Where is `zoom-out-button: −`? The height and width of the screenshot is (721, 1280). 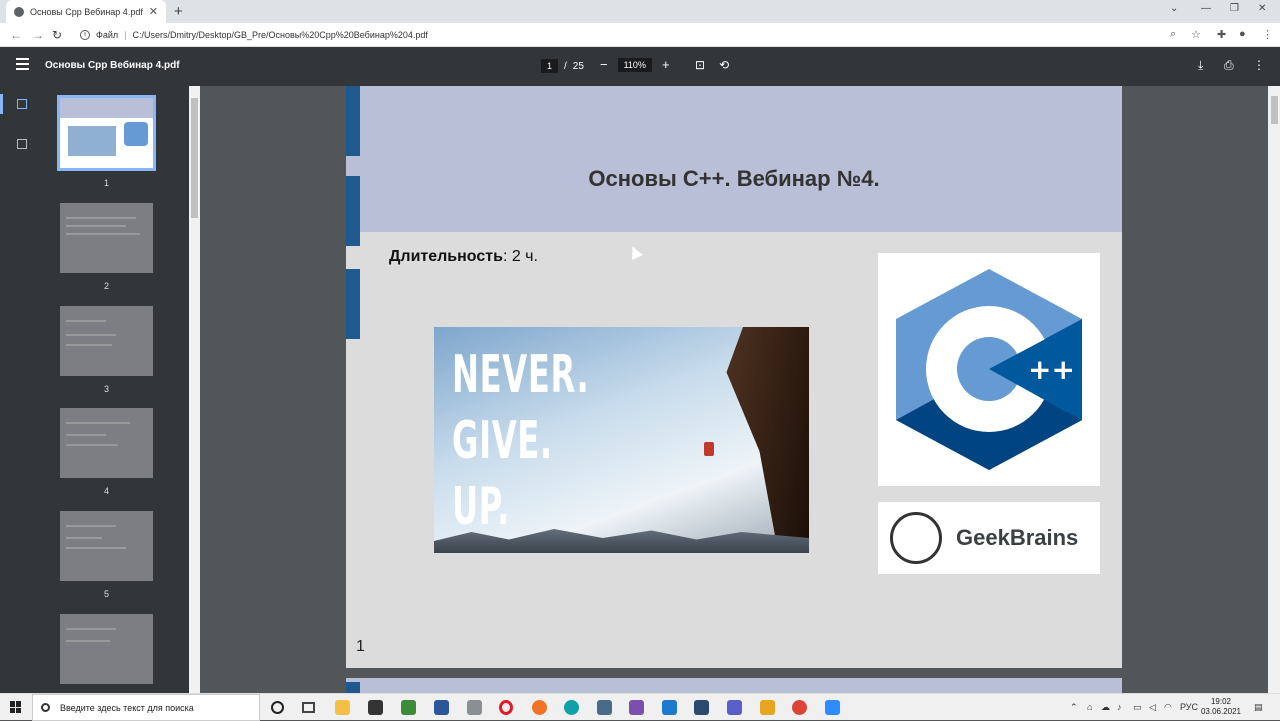 zoom-out-button: − is located at coordinates (604, 64).